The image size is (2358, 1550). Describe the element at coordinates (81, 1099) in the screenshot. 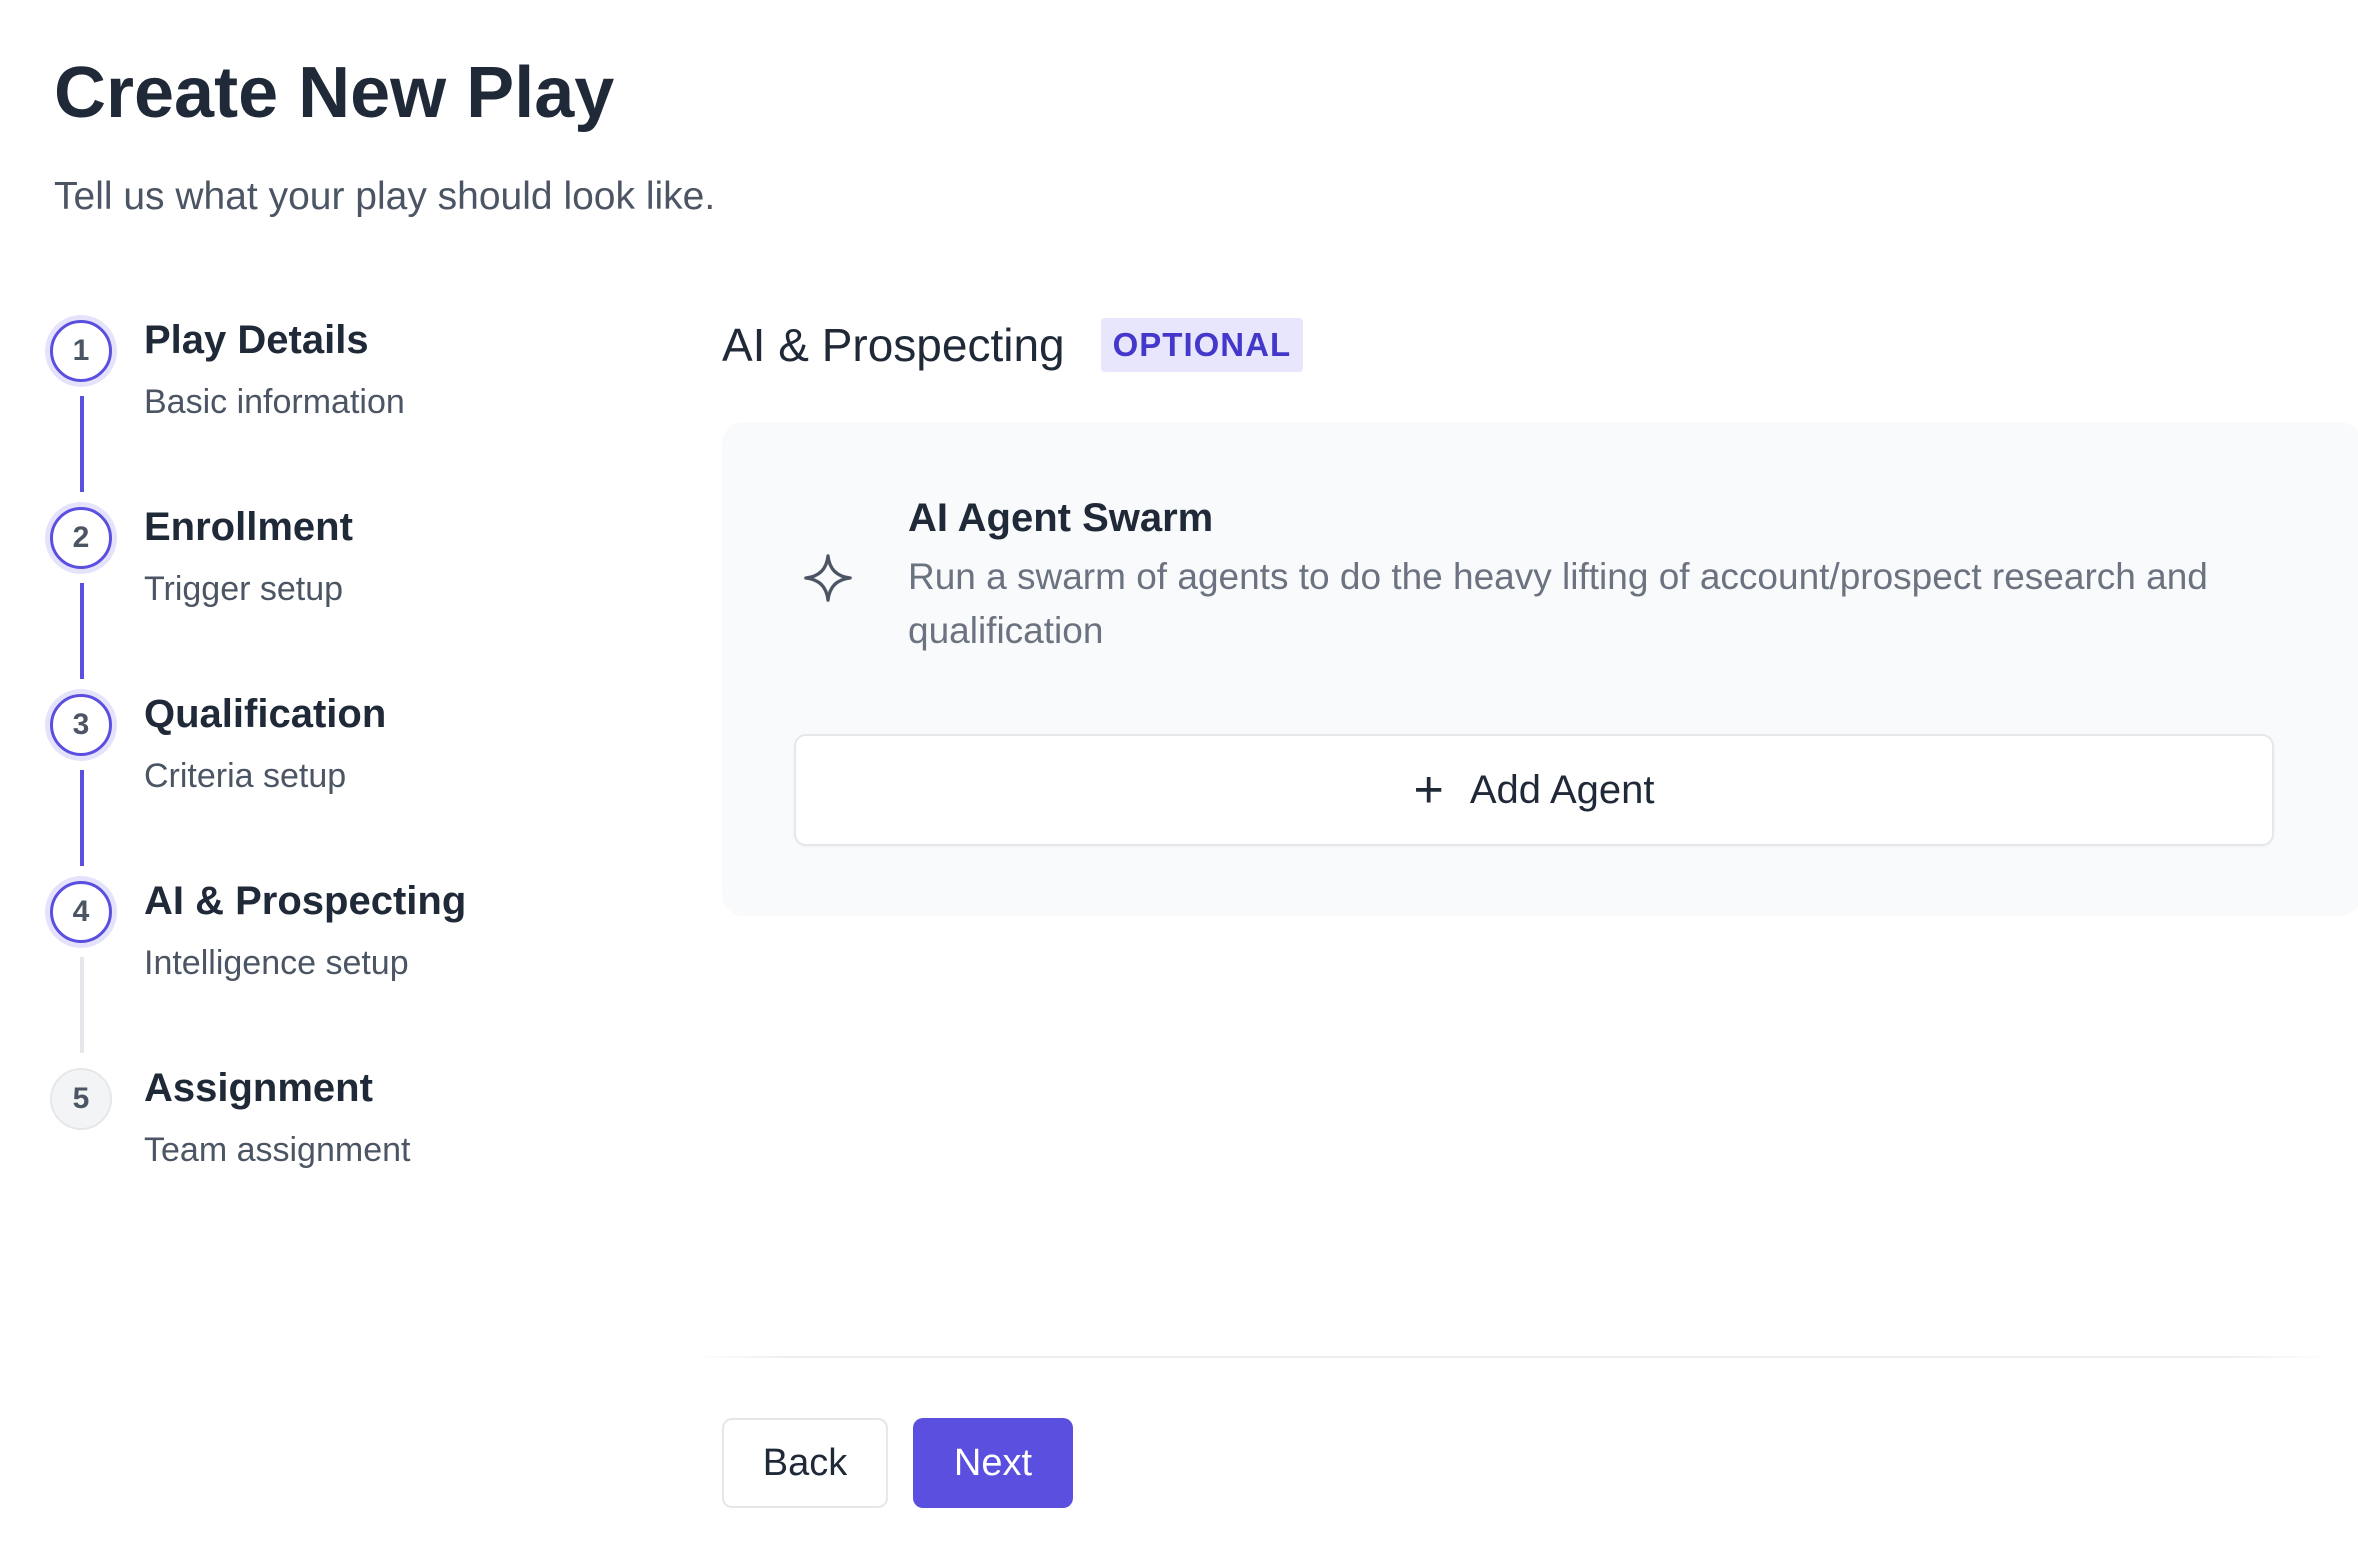

I see `step-number-badge: 5` at that location.